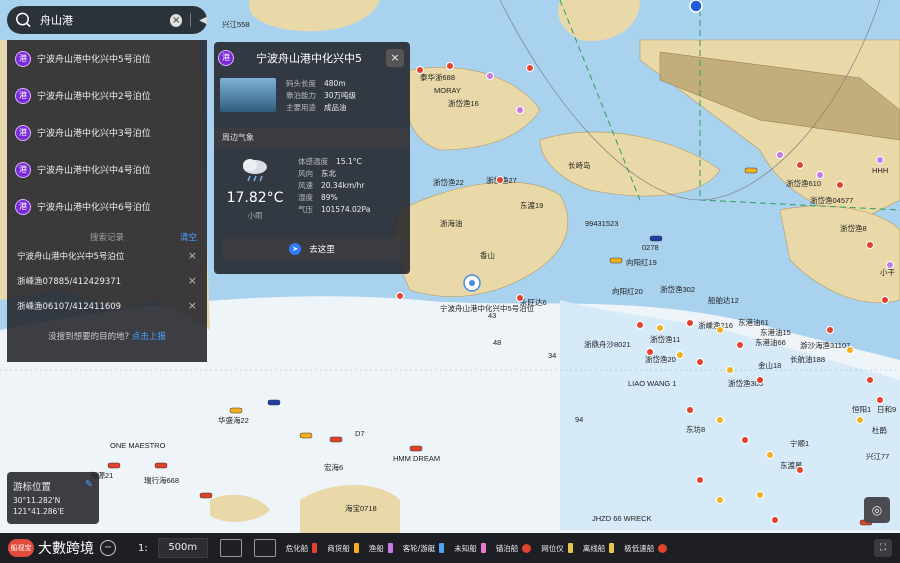 Image resolution: width=900 pixels, height=563 pixels. Describe the element at coordinates (557, 548) in the screenshot. I see `legend-item: 网位仪` at that location.